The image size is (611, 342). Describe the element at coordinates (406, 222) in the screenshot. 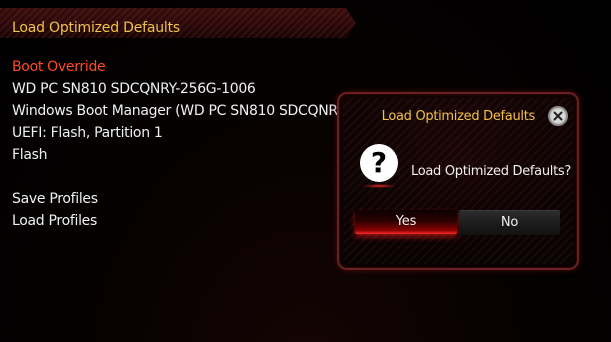

I see `yes-button: Yes` at that location.